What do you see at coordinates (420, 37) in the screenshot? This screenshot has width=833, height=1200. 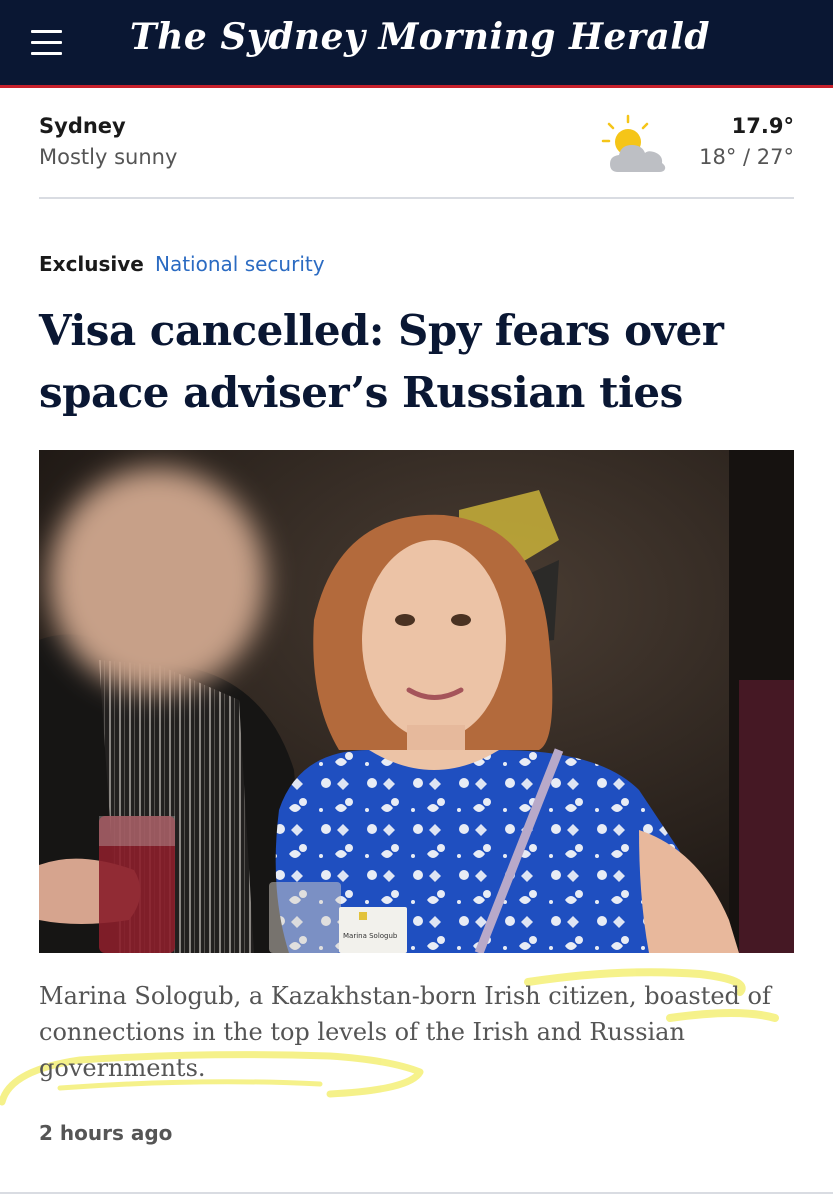 I see `masthead-title: The Sydney Morning Herald` at bounding box center [420, 37].